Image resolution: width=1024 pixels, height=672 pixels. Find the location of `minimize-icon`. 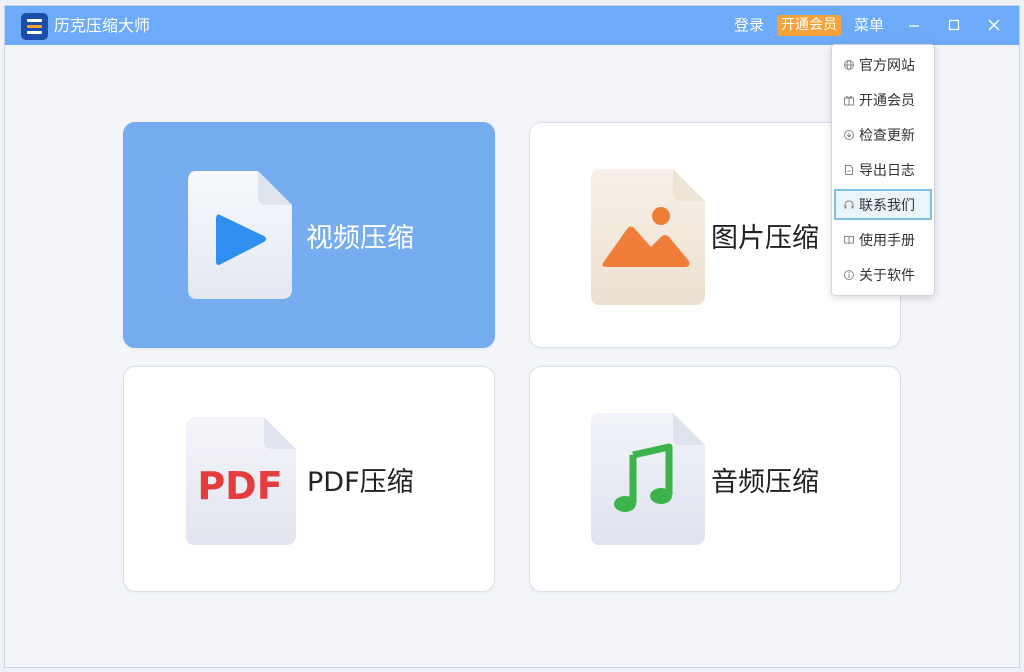

minimize-icon is located at coordinates (914, 26).